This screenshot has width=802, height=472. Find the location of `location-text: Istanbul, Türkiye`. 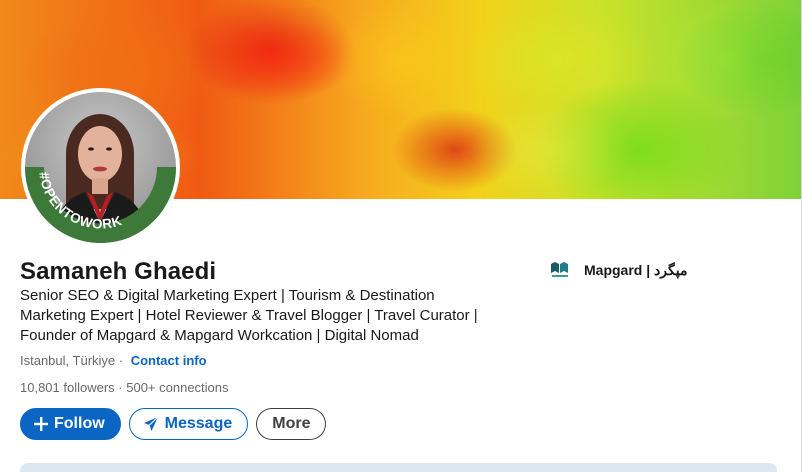

location-text: Istanbul, Türkiye is located at coordinates (68, 360).